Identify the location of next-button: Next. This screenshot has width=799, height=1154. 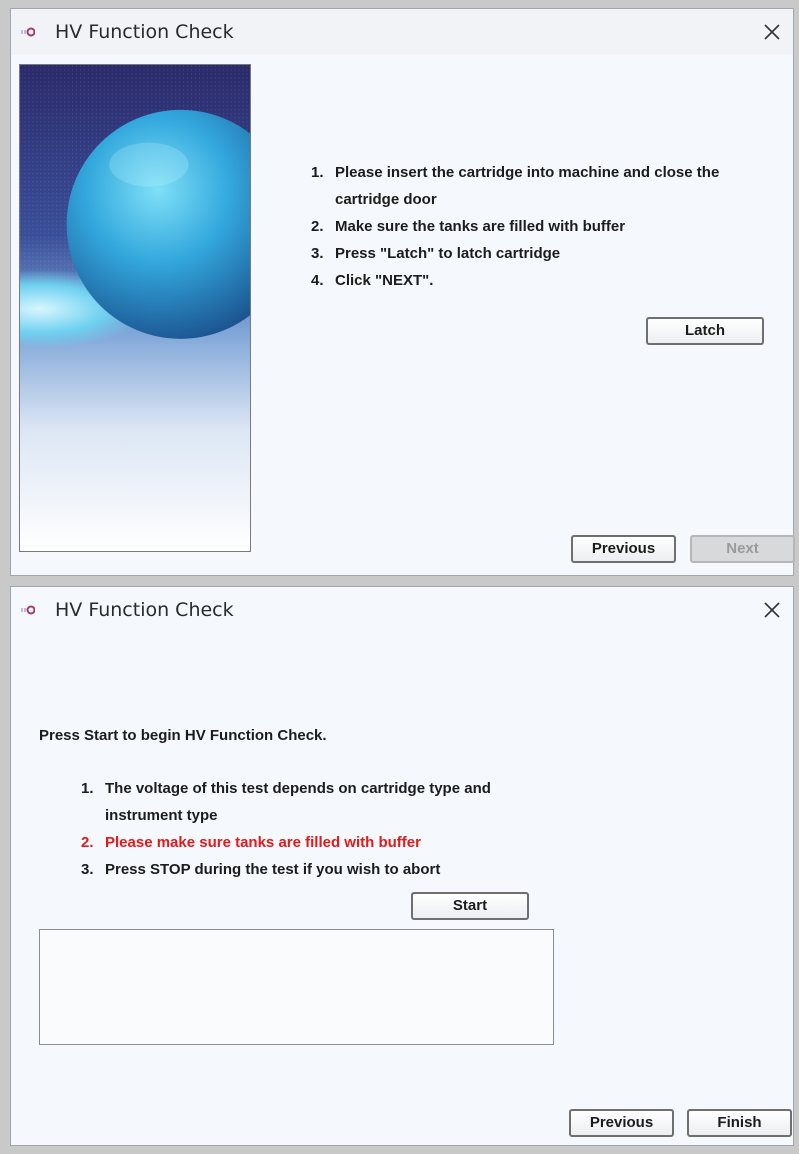
(742, 549).